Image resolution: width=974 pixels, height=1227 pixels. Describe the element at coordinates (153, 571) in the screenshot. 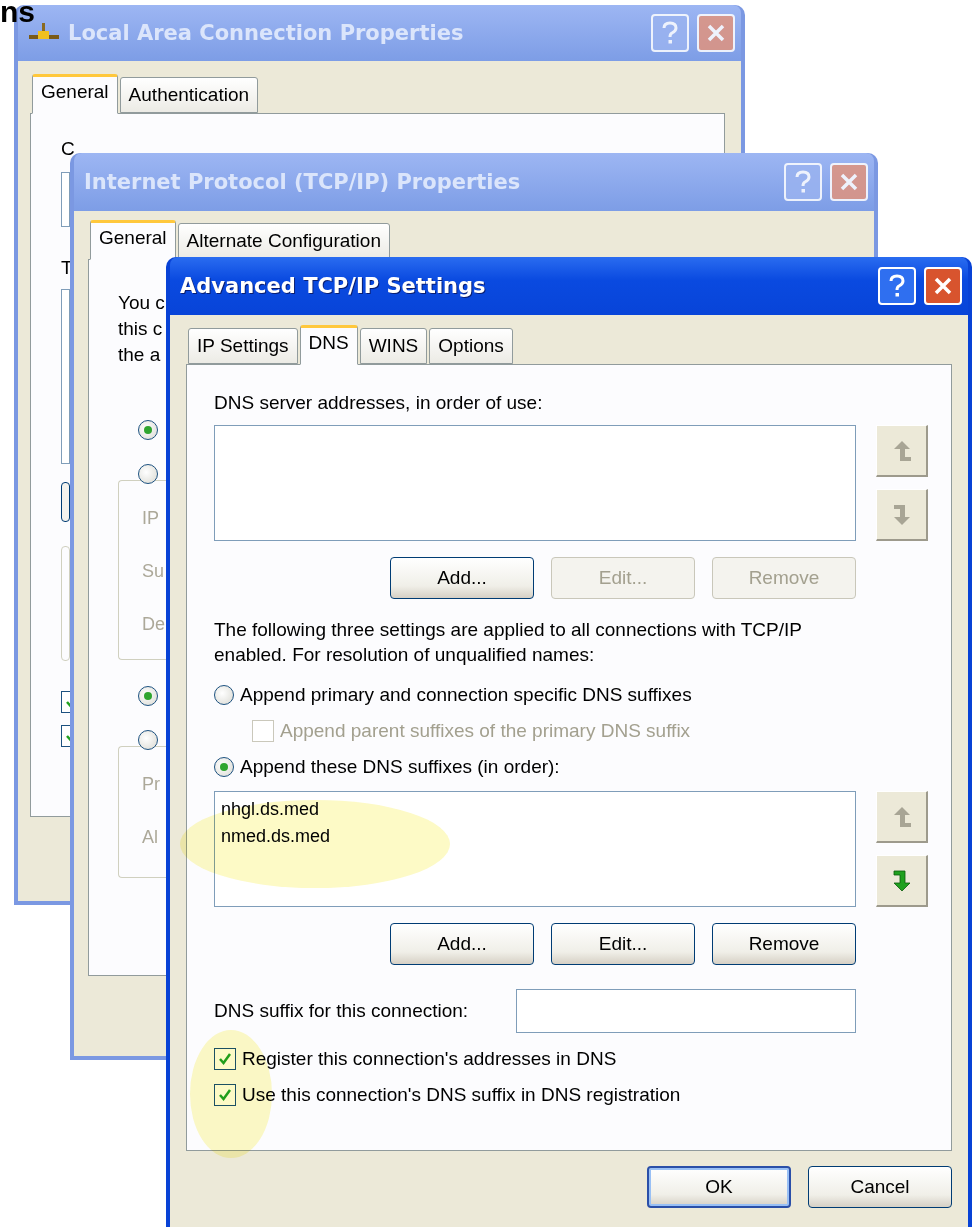

I see `field-label: Su` at that location.